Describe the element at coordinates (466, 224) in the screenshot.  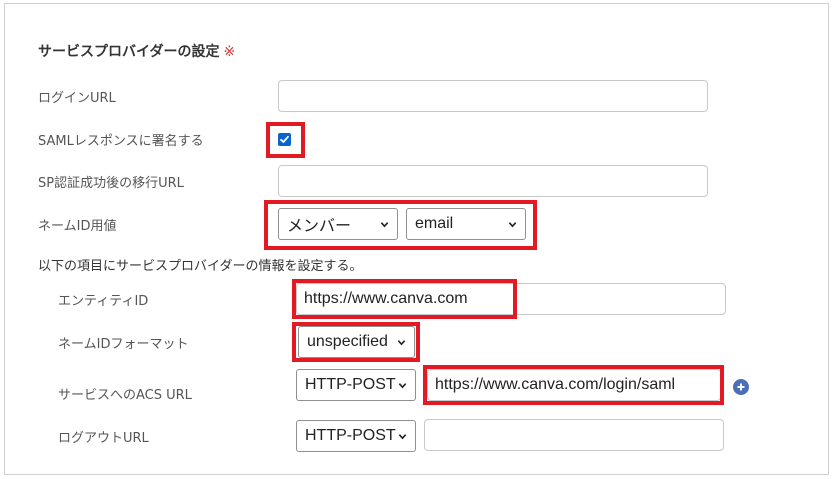
I see `name-id-attribute-select: email` at that location.